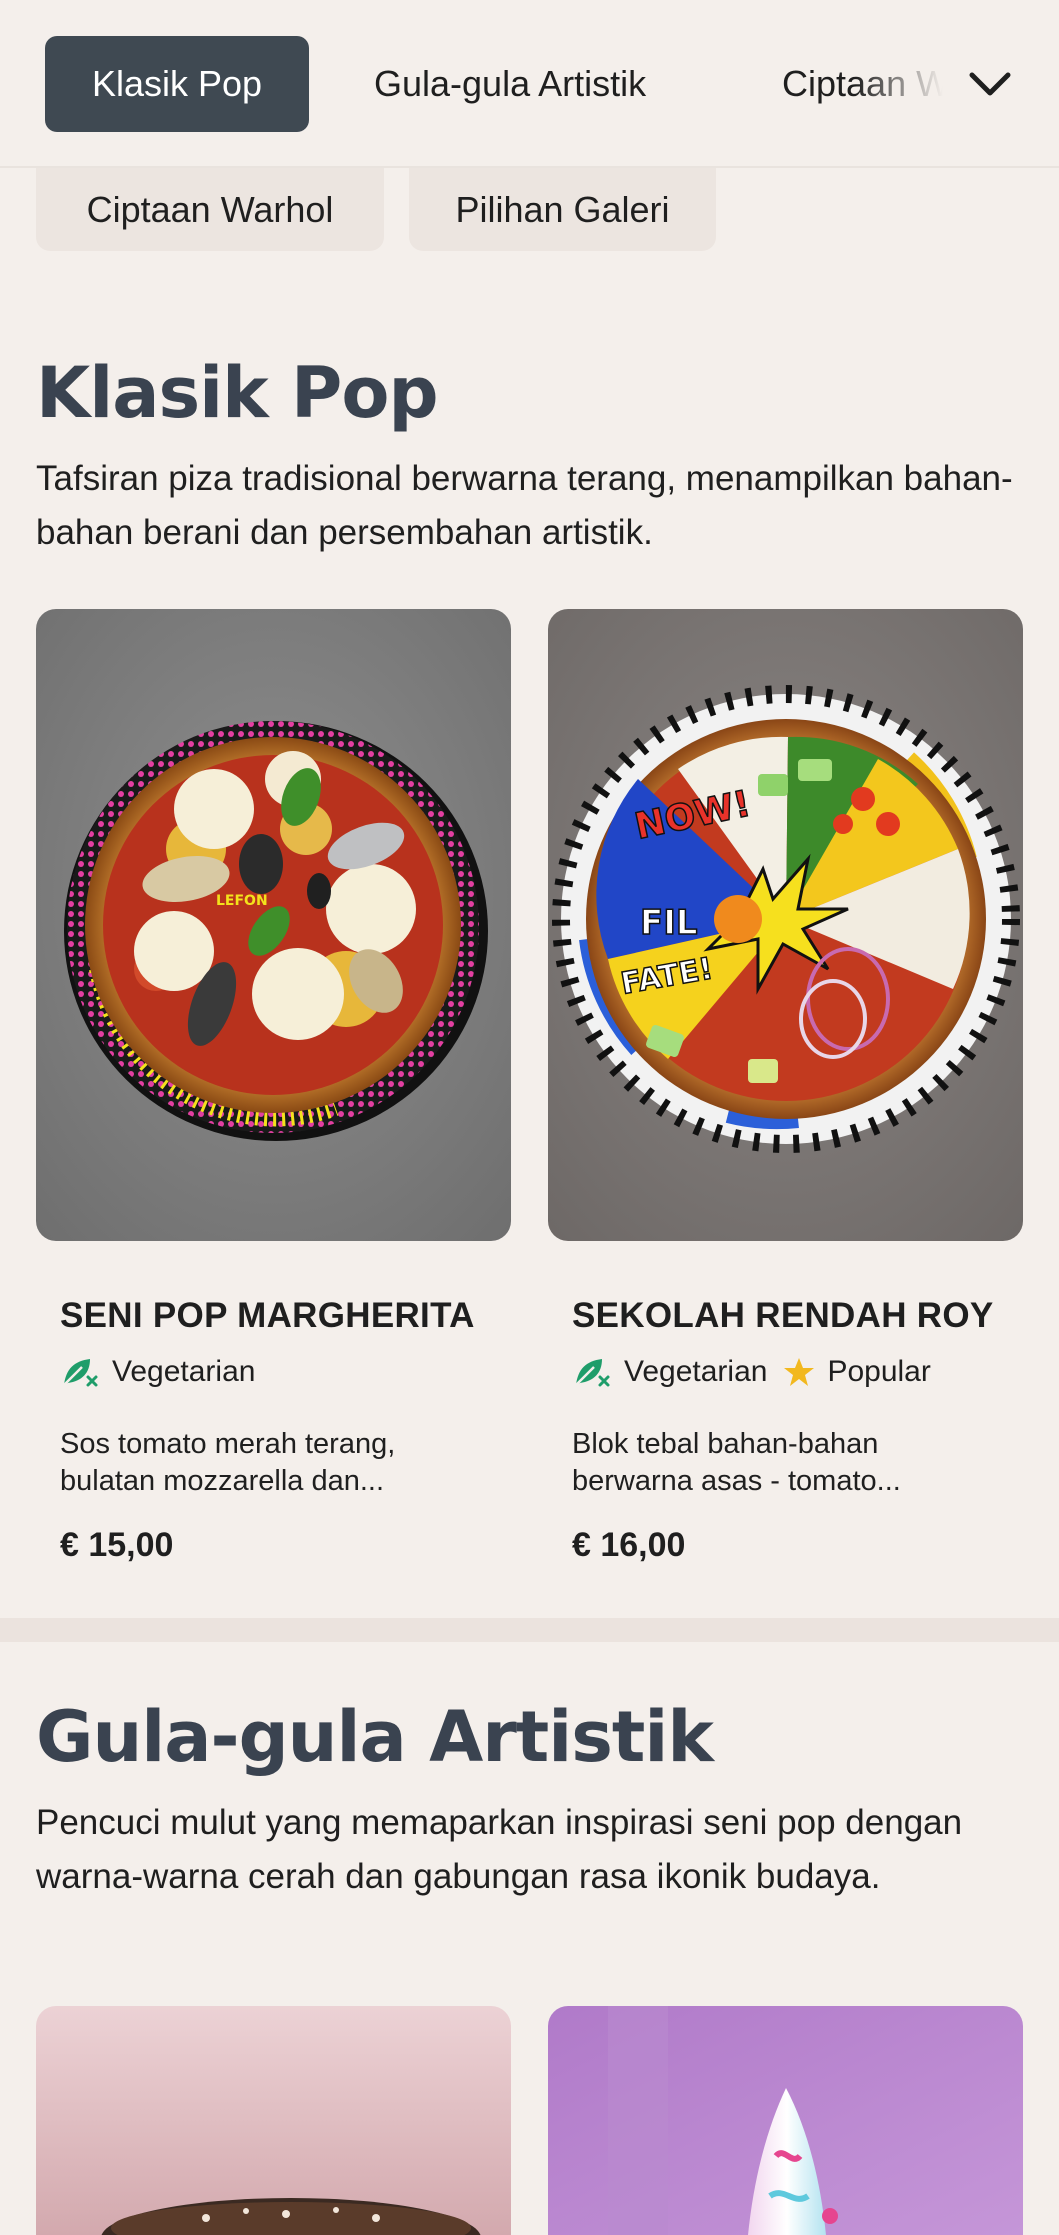 The width and height of the screenshot is (1059, 2235). I want to click on pizza-illustration: LEFON, so click(273, 925).